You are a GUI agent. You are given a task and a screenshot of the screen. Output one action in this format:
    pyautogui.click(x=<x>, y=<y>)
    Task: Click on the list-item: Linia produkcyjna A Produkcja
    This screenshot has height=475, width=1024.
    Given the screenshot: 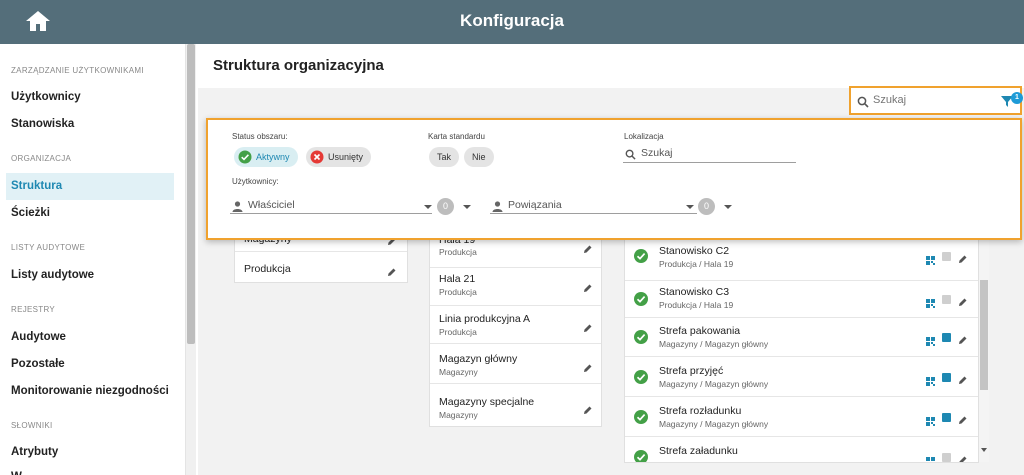 What is the action you would take?
    pyautogui.click(x=515, y=325)
    